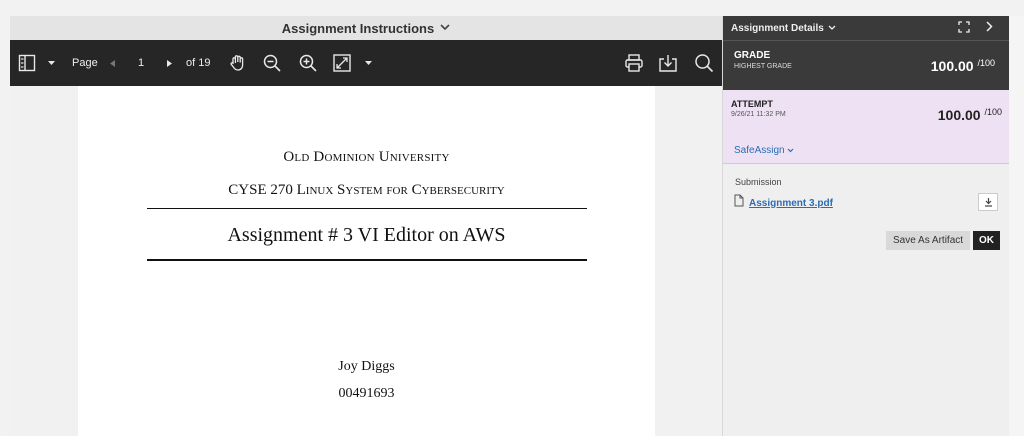 The image size is (1024, 436). I want to click on details-header: Assignment Details, so click(866, 28).